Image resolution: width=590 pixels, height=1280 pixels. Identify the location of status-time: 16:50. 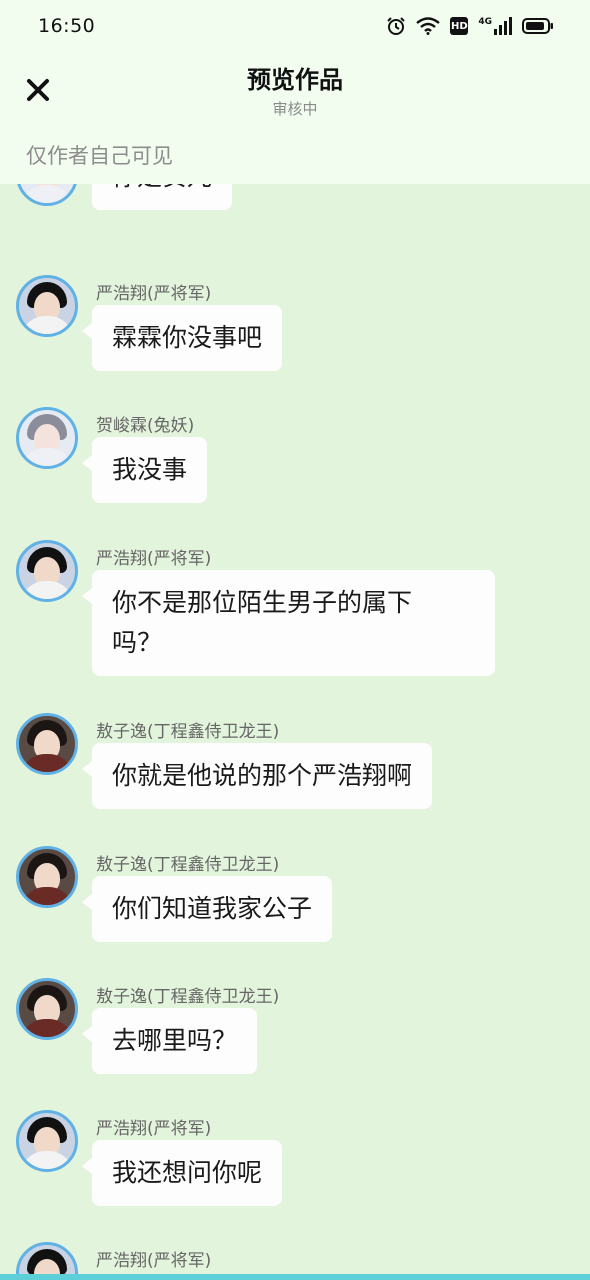
(67, 26).